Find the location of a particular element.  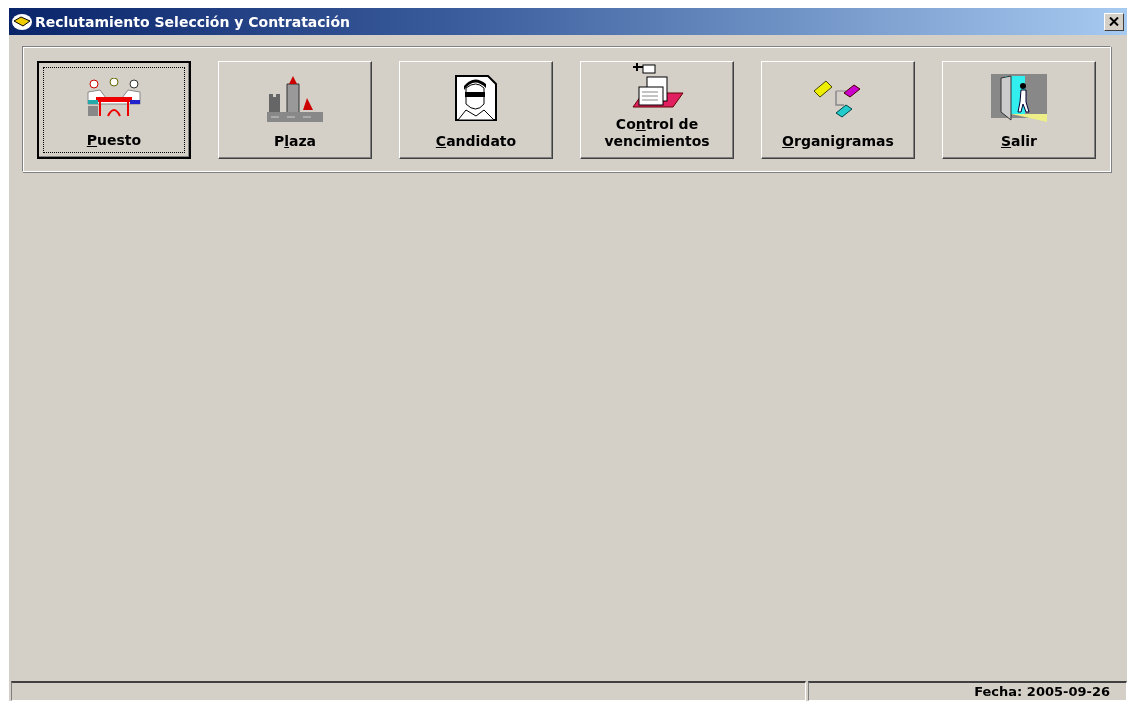

meeting-icon is located at coordinates (114, 97).